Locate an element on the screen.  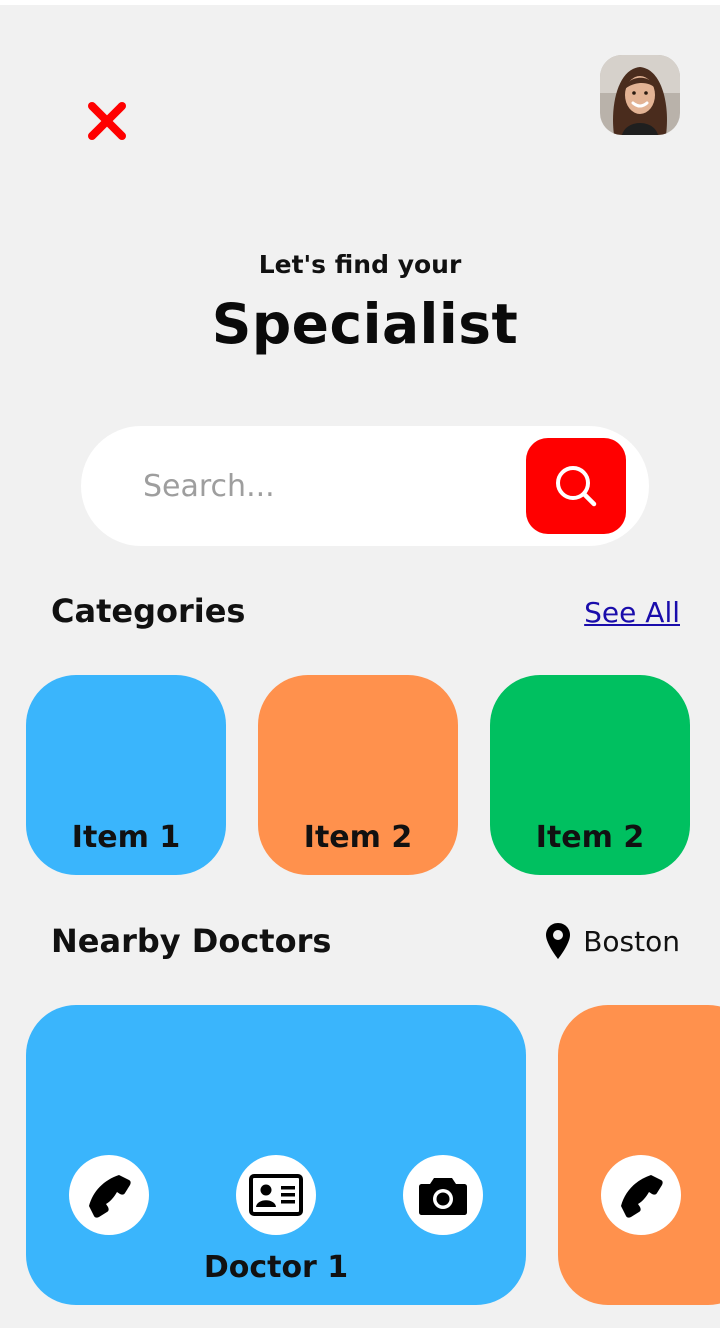
profile-avatar-icon is located at coordinates (640, 95).